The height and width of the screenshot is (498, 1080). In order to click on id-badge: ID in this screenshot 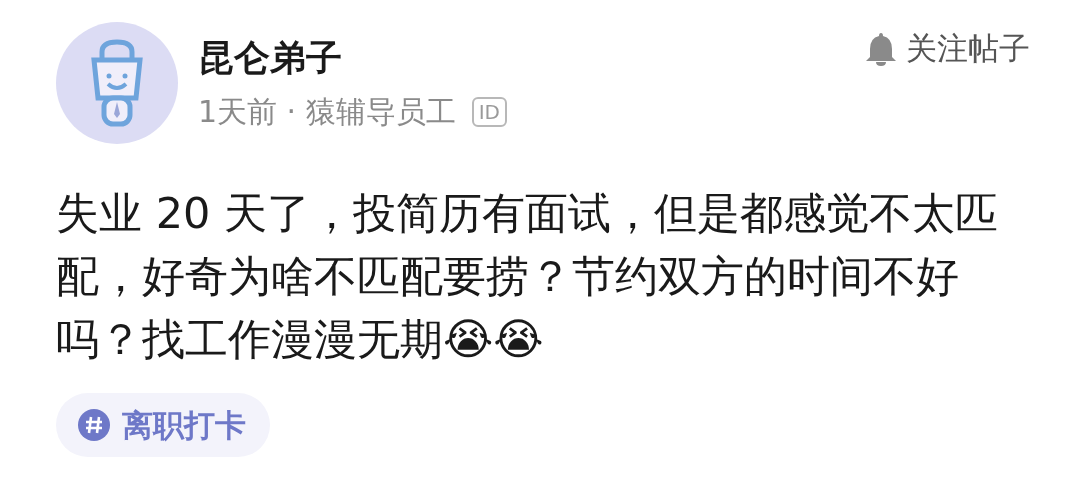, I will do `click(489, 112)`.